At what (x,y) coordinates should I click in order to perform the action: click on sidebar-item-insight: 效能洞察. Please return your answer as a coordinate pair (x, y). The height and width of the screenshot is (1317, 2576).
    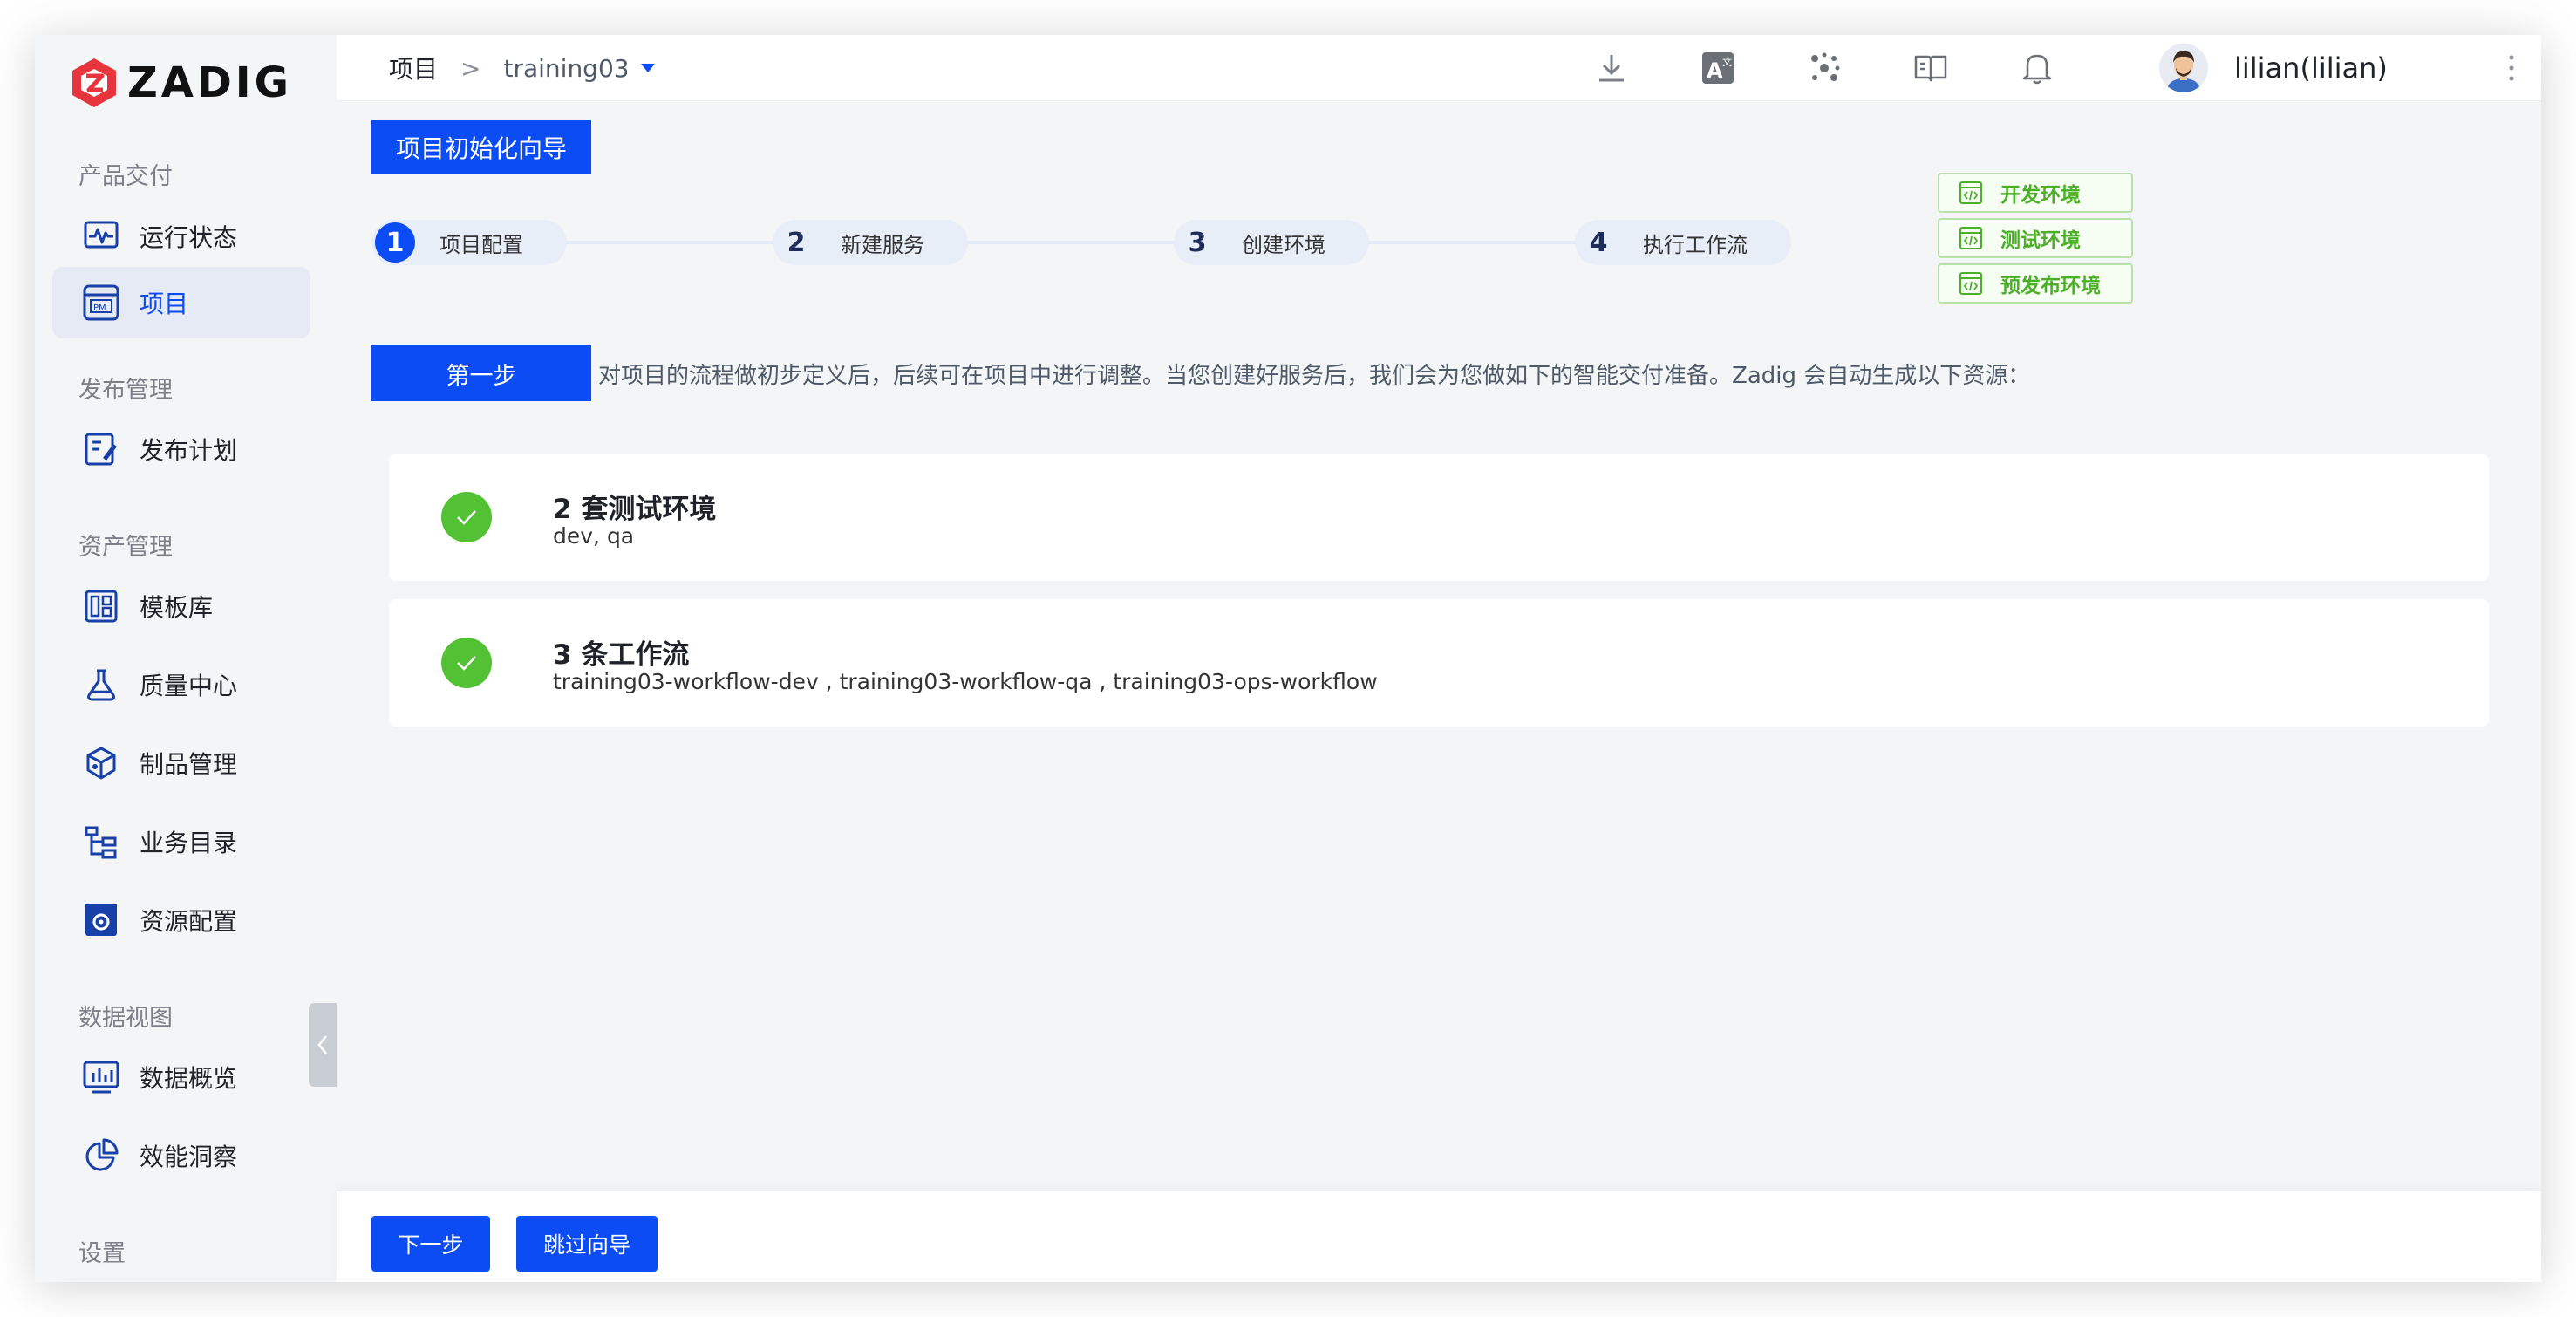
    Looking at the image, I should click on (181, 1155).